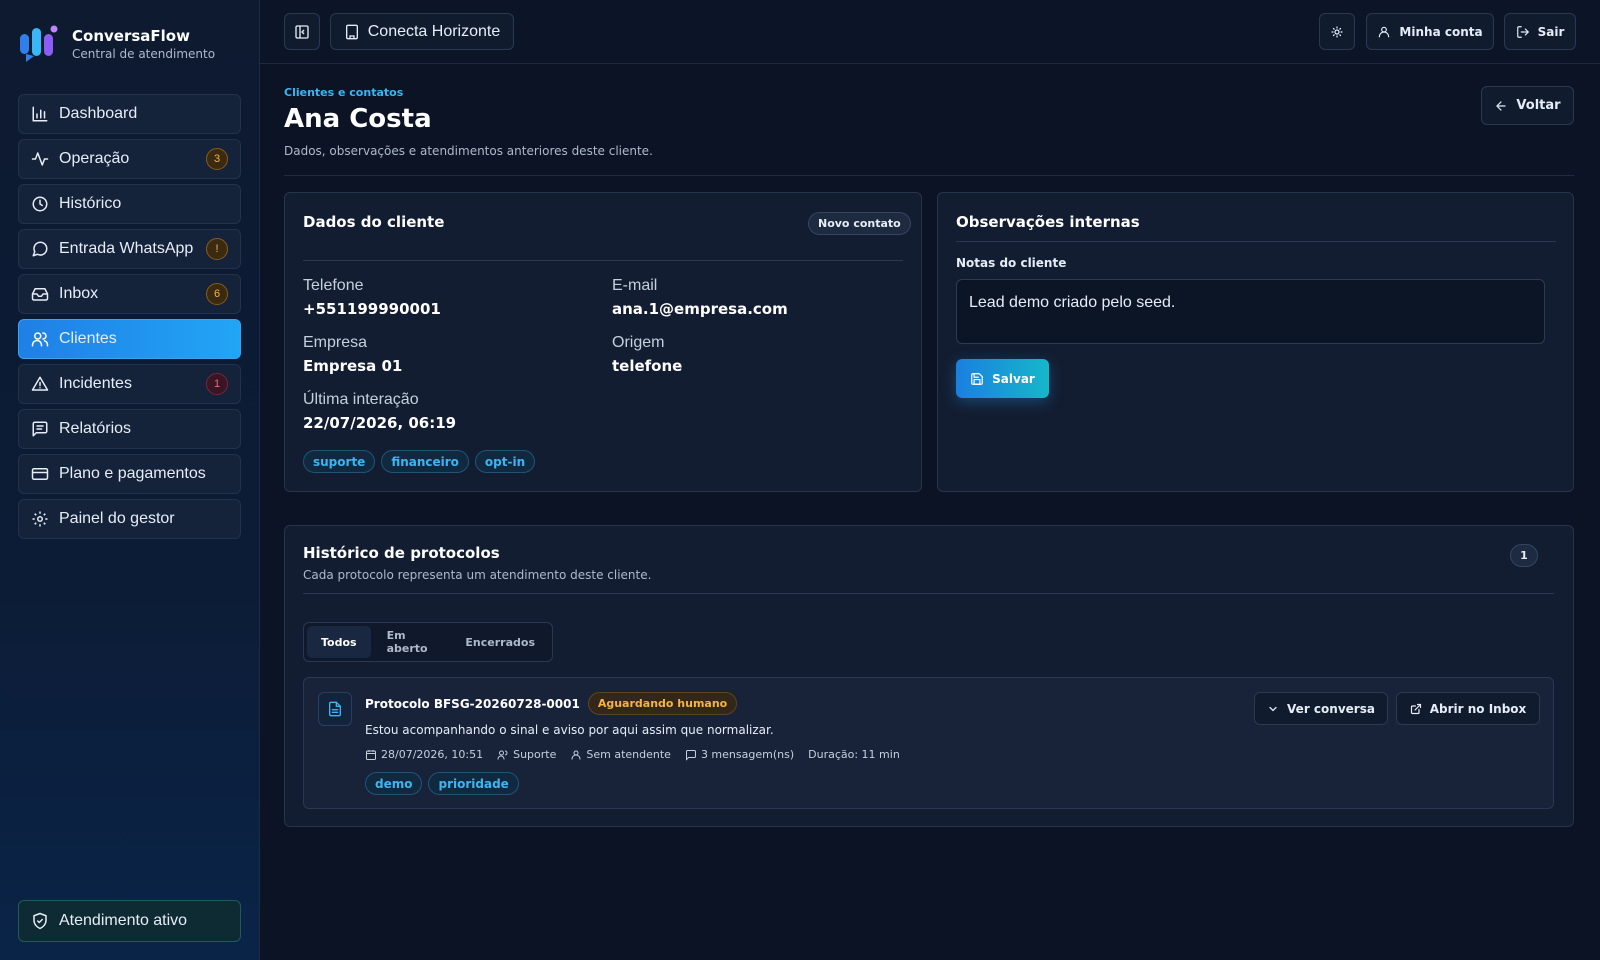 The image size is (1600, 960). Describe the element at coordinates (500, 642) in the screenshot. I see `tab-encerrados: Encerrados` at that location.